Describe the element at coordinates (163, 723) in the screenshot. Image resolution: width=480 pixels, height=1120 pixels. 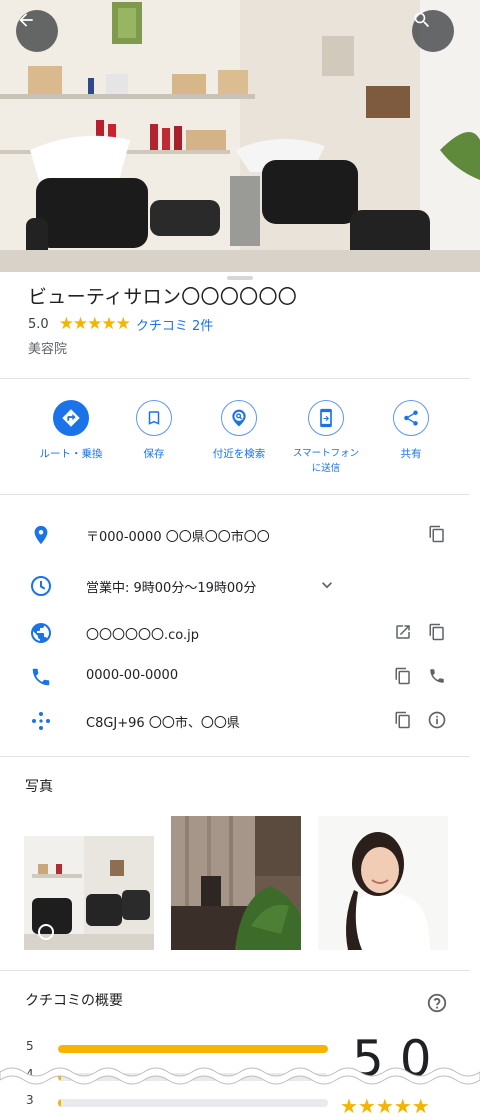
I see `plus-code-text: C8GJ+96 〇〇市、〇〇県` at that location.